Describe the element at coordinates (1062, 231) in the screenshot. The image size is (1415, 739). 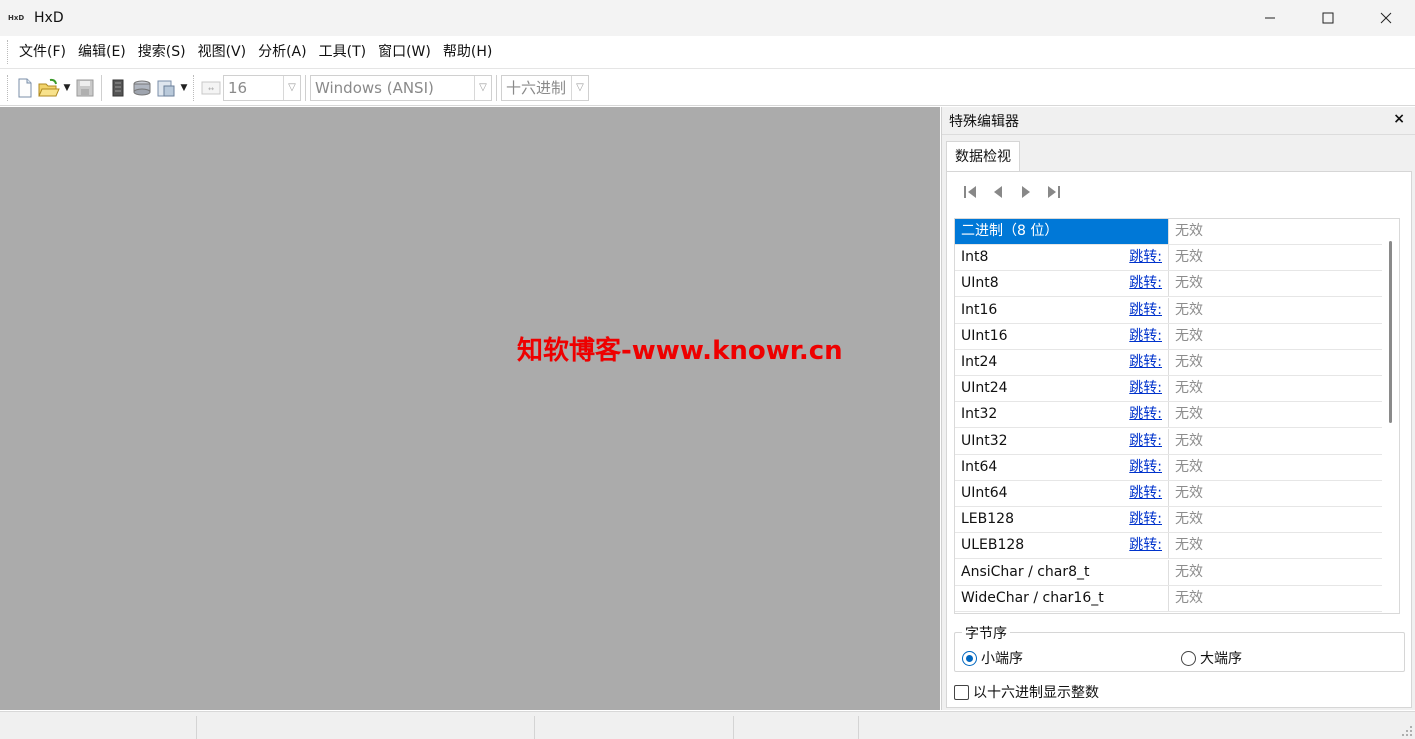
I see `inspector-row-type: 二进制（8 位）` at that location.